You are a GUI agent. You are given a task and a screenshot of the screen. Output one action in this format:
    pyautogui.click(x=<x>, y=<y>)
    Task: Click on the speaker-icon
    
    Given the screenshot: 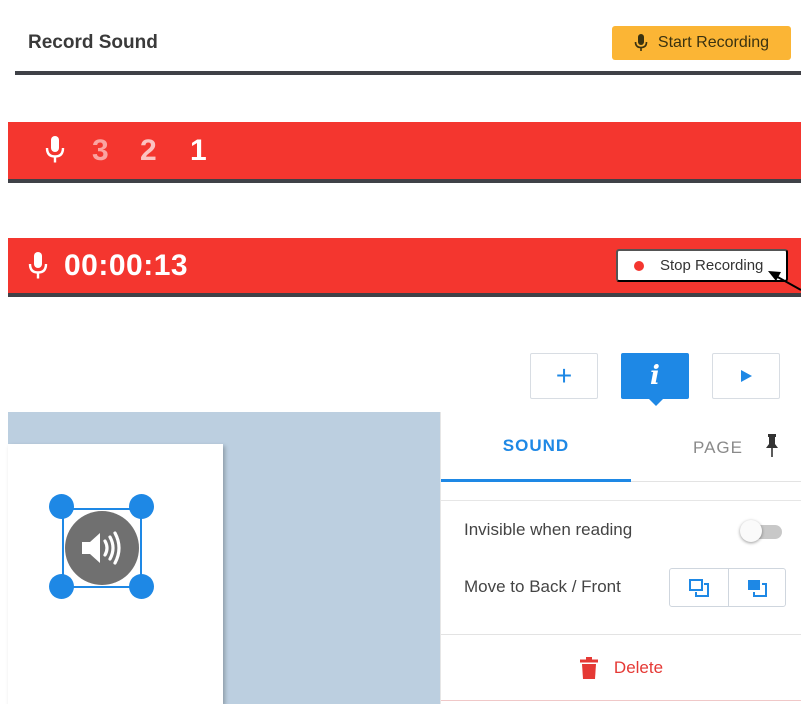 What is the action you would take?
    pyautogui.click(x=101, y=548)
    